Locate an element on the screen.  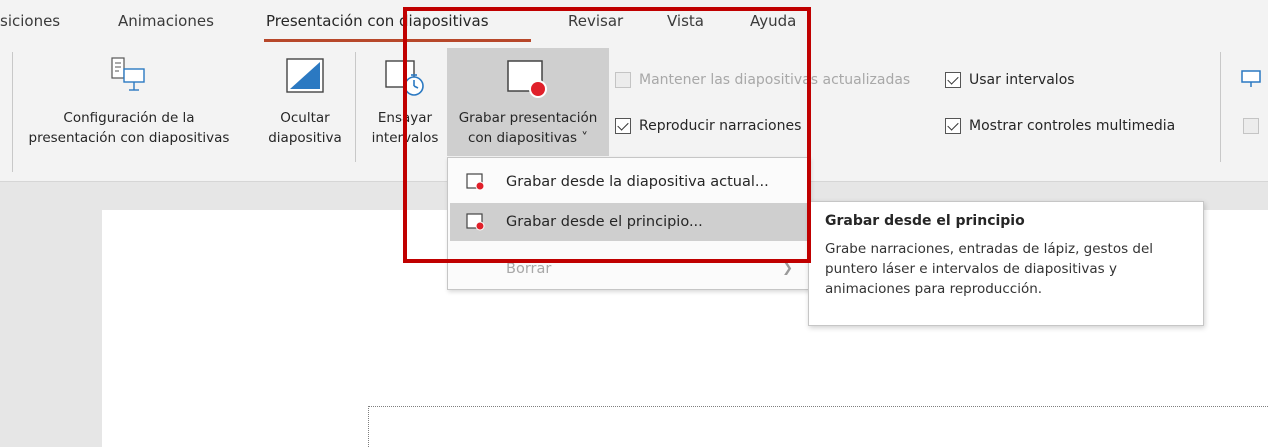
keep-slides-updated-label: Mantener las diapositivas actualizadas is located at coordinates (775, 80).